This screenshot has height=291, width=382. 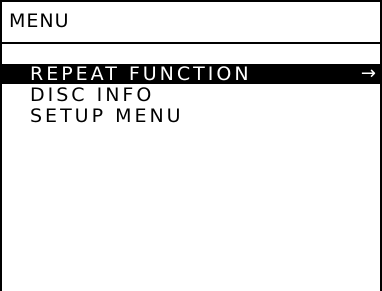 What do you see at coordinates (141, 74) in the screenshot?
I see `menu-item-label: REPEAT FUNCTION` at bounding box center [141, 74].